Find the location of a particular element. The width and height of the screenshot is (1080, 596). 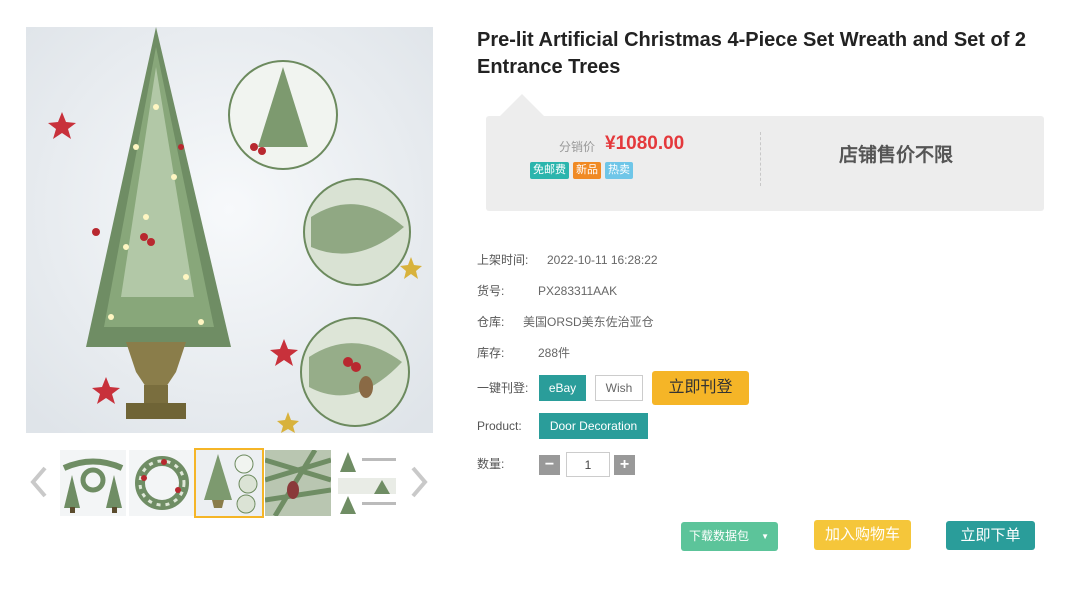

wish-button: Wish is located at coordinates (619, 388).